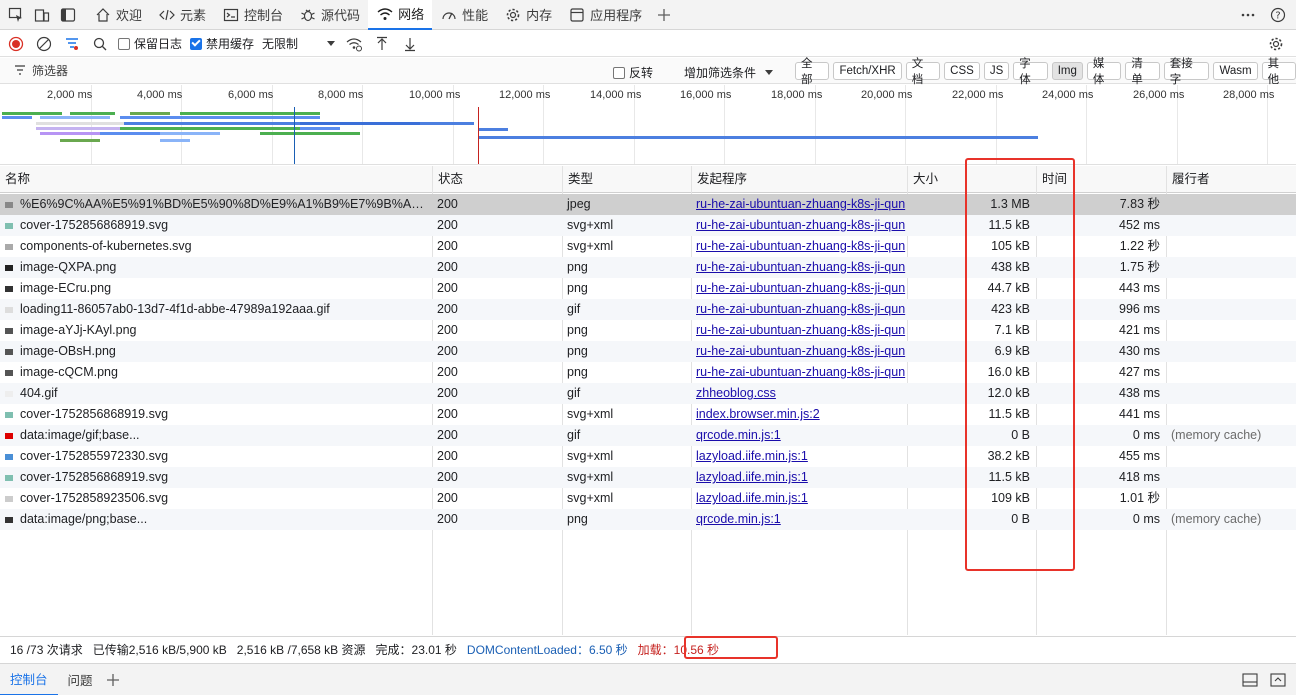 This screenshot has width=1296, height=695. Describe the element at coordinates (867, 71) in the screenshot. I see `type-filter-chip: Fetch/XHR` at that location.